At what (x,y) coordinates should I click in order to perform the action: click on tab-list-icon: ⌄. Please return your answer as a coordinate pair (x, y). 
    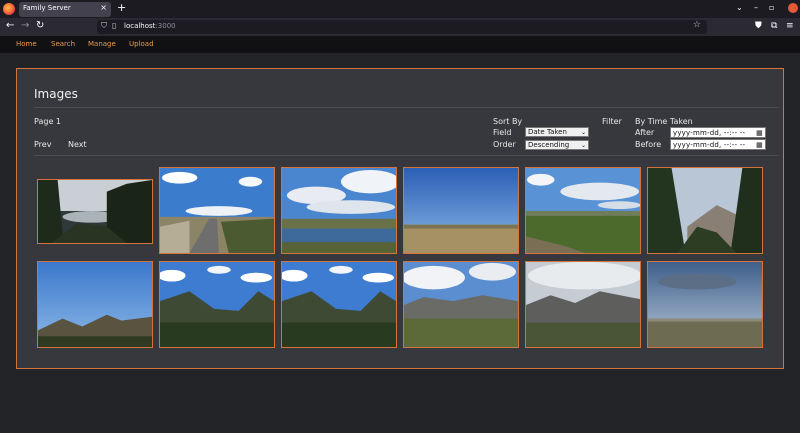
    Looking at the image, I should click on (739, 7).